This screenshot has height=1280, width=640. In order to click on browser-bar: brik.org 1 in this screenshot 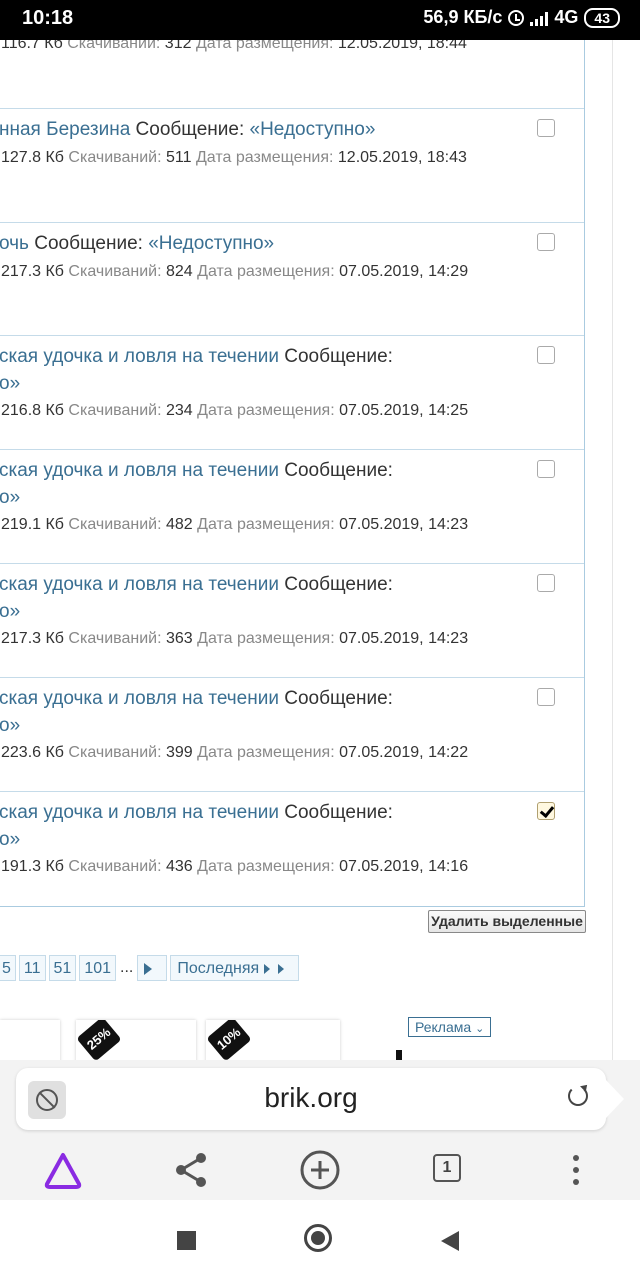, I will do `click(320, 1130)`.